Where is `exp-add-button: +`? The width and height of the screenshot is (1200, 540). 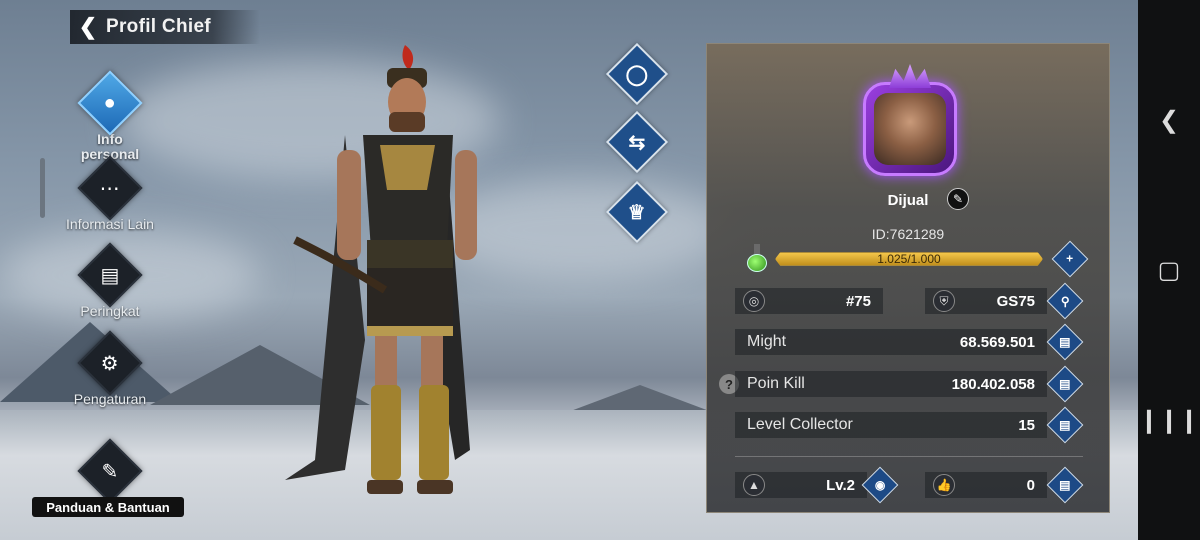
exp-add-button: + is located at coordinates (1070, 259).